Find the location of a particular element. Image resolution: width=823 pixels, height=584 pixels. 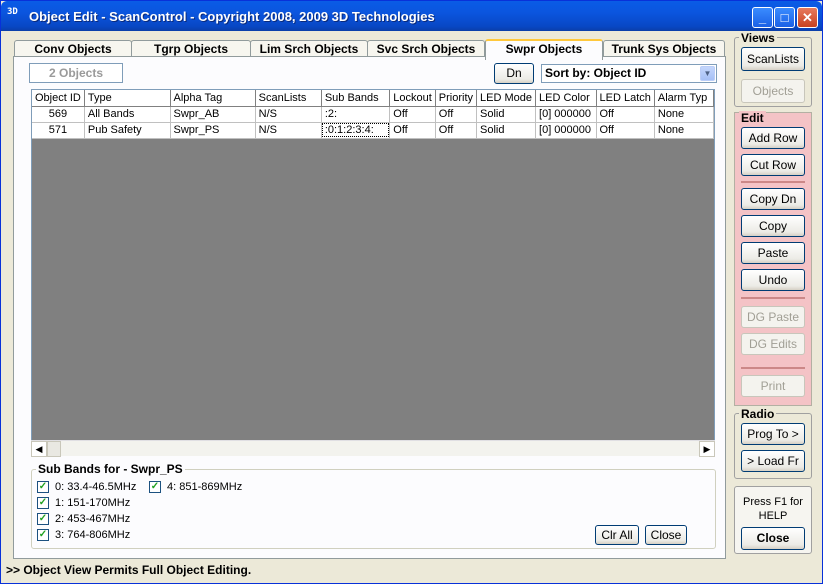

subband-2-checkbox: ✓ 2: 453-467MHz is located at coordinates (83, 519).